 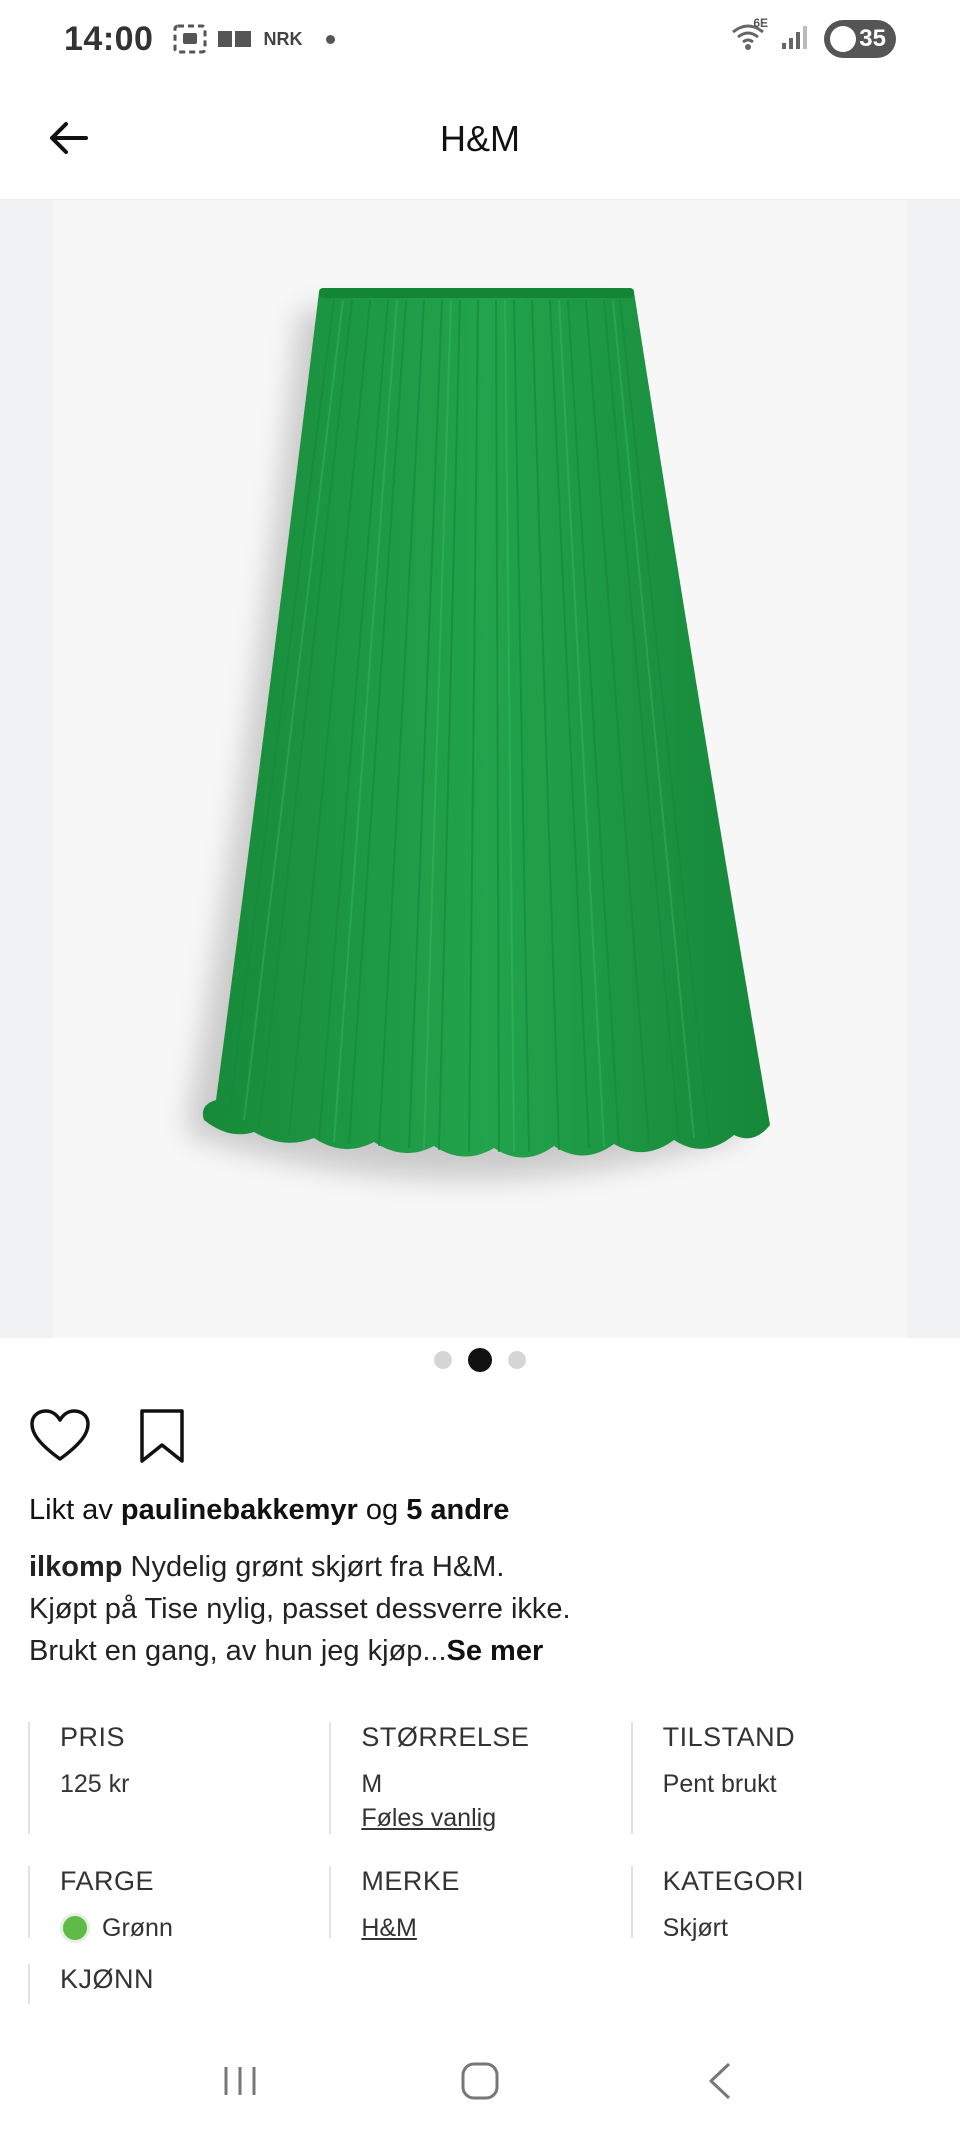 I want to click on bookmark-icon, so click(x=162, y=1436).